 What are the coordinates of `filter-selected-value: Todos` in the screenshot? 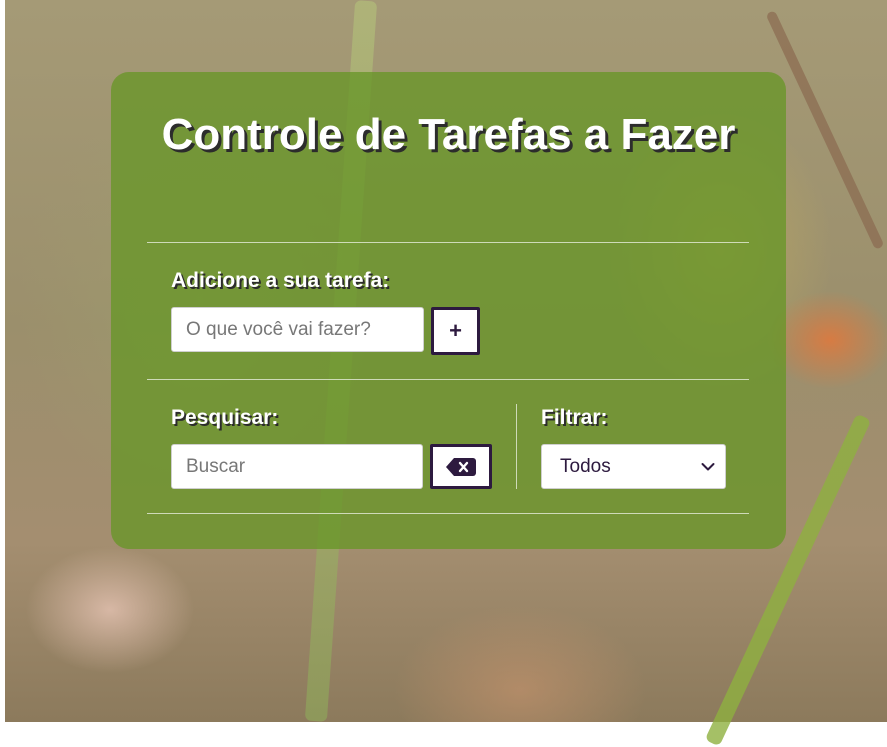 It's located at (585, 466).